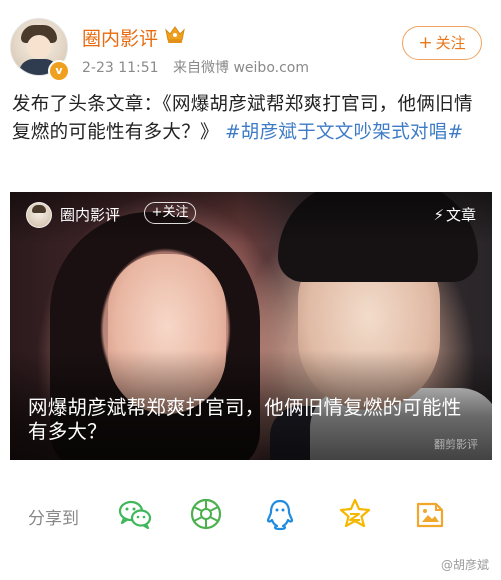 This screenshot has height=580, width=501. Describe the element at coordinates (53, 519) in the screenshot. I see `share-label: 分享到` at that location.